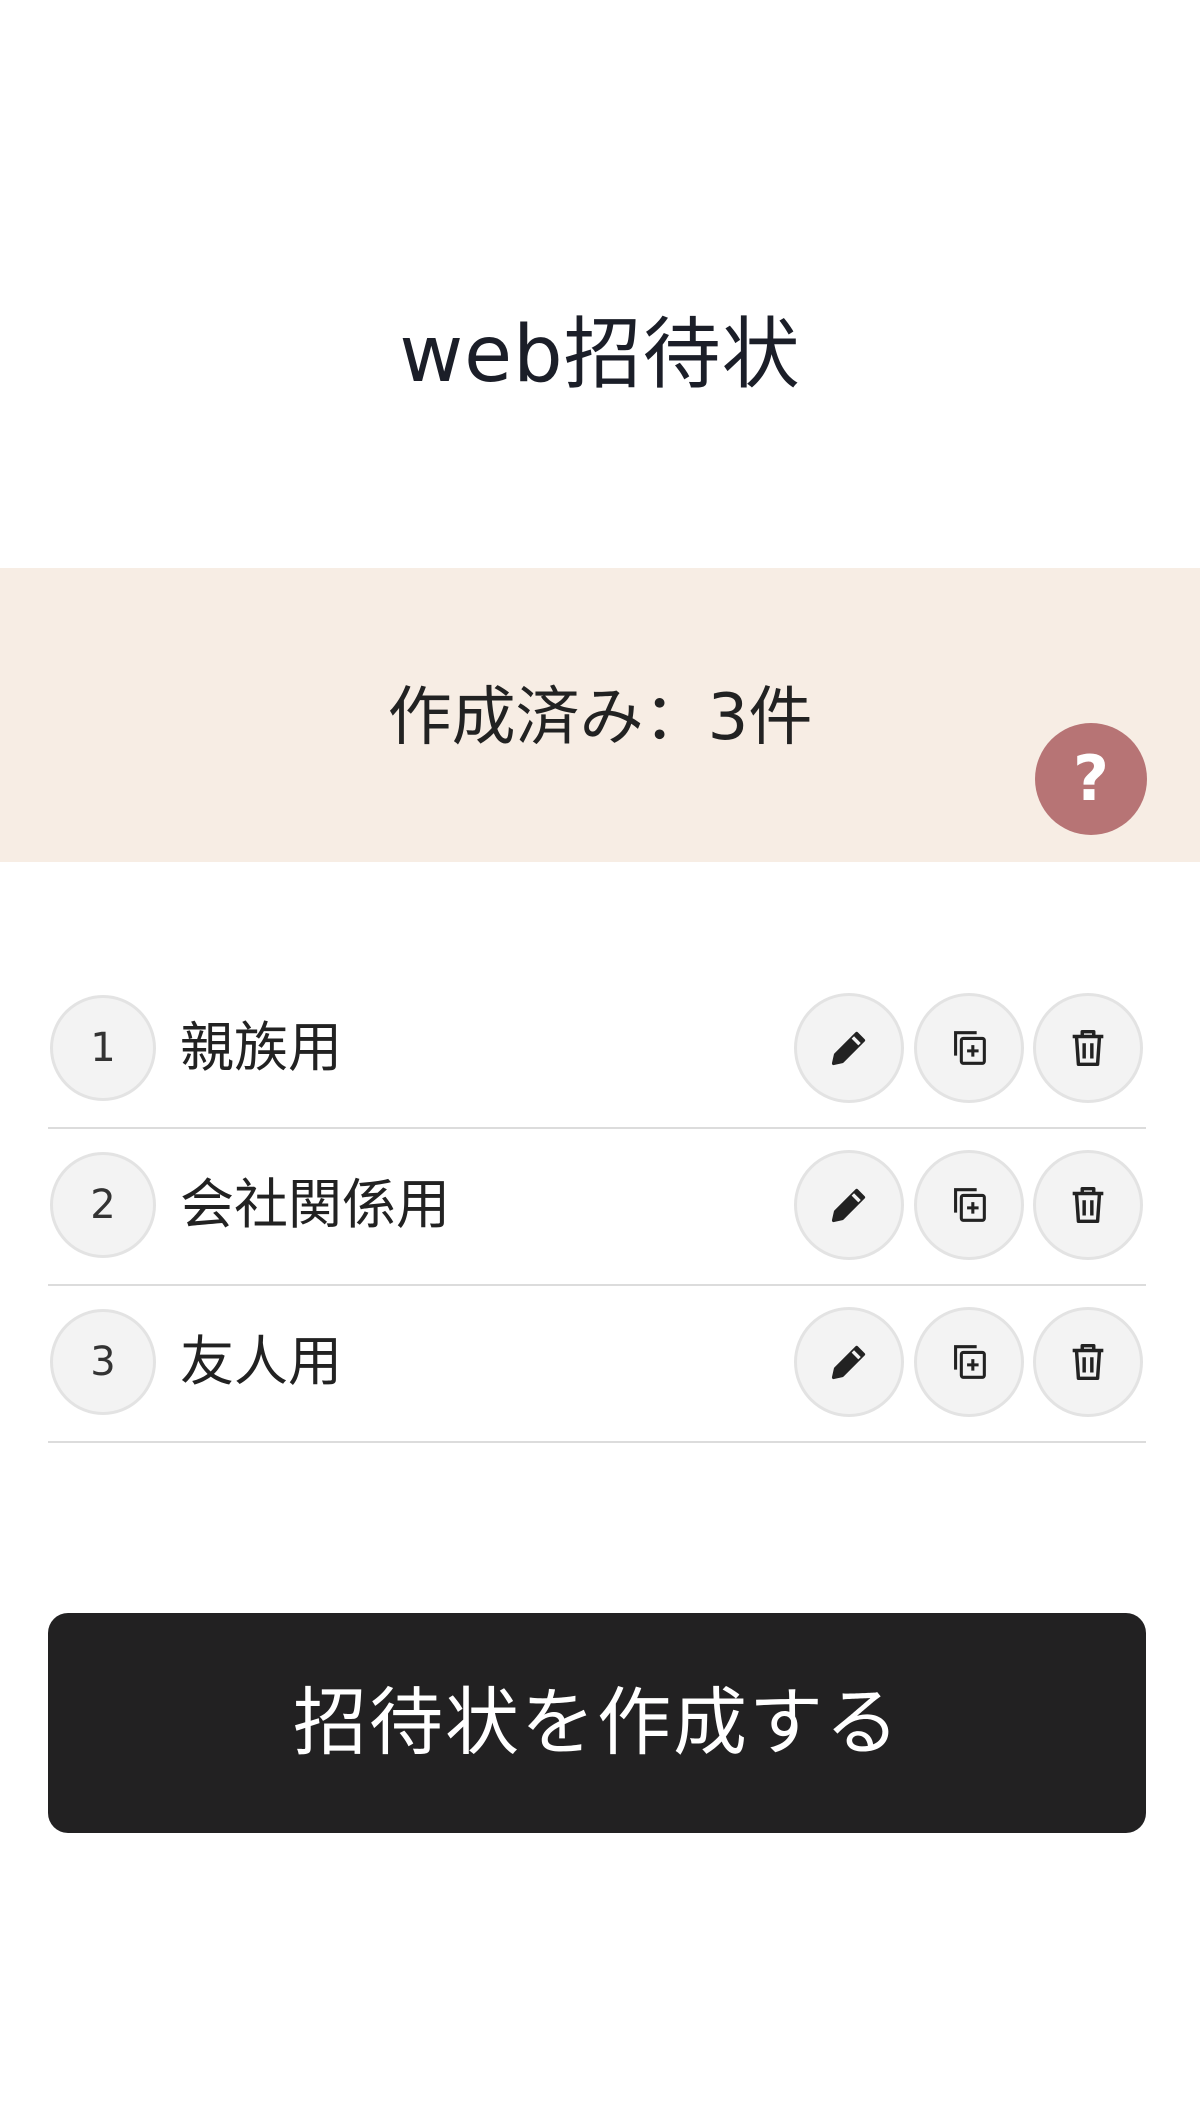  What do you see at coordinates (261, 1361) in the screenshot?
I see `item-name: 友人用` at bounding box center [261, 1361].